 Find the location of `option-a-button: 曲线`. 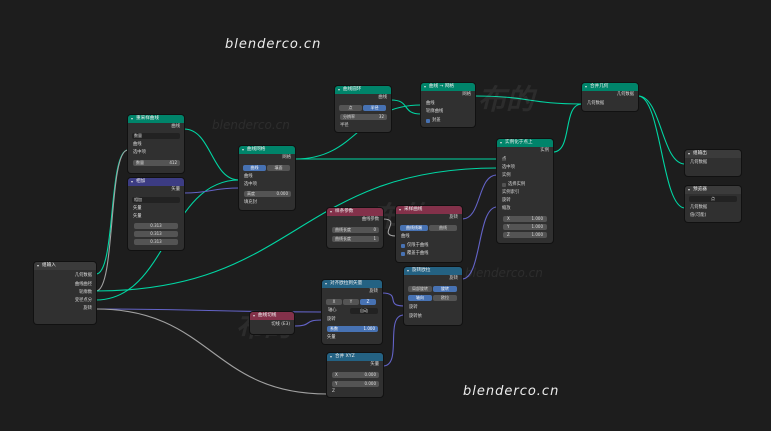

option-a-button: 曲线 is located at coordinates (254, 168).